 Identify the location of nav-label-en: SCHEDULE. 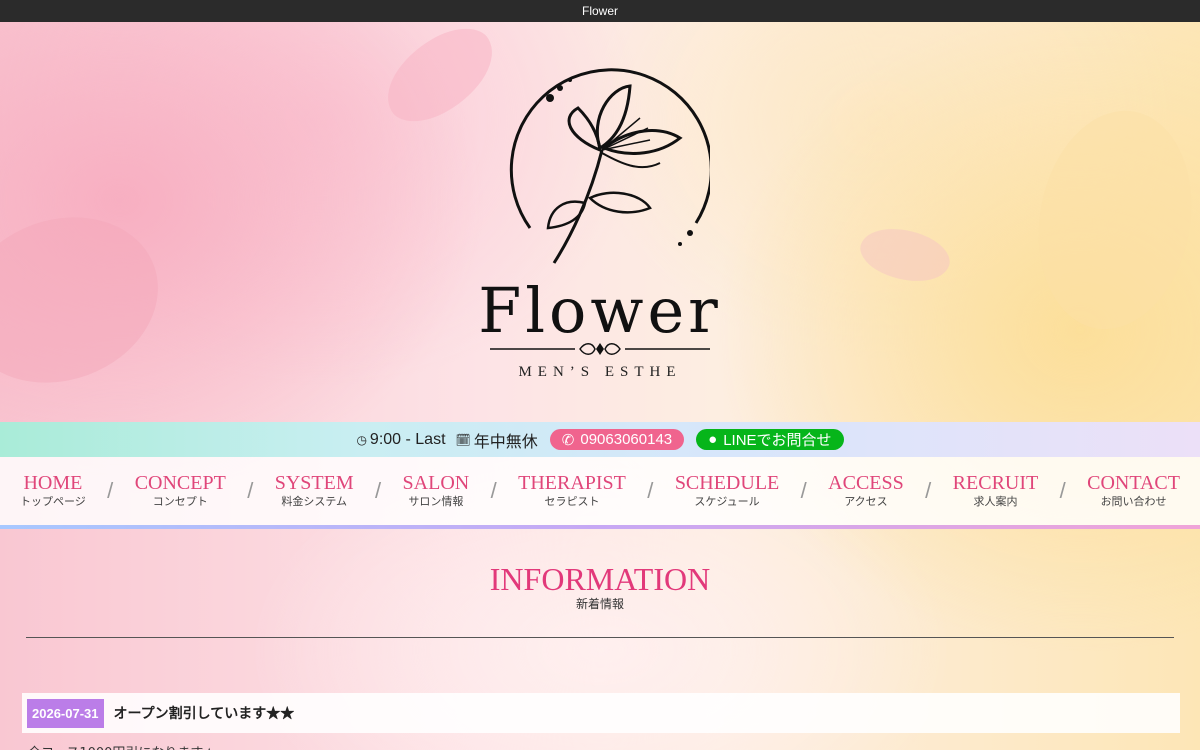
(727, 483).